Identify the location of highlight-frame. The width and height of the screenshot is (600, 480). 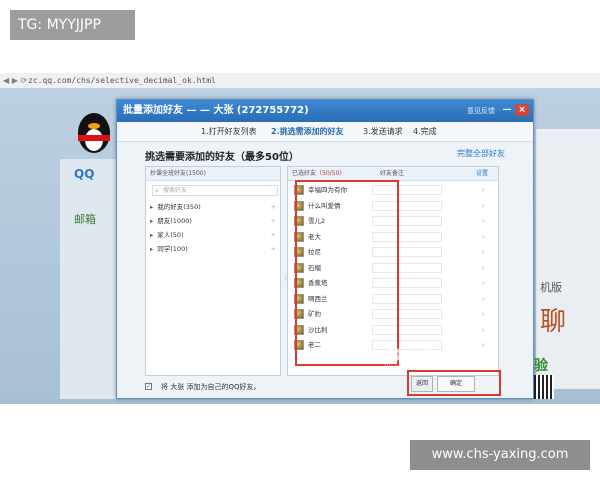
(347, 273).